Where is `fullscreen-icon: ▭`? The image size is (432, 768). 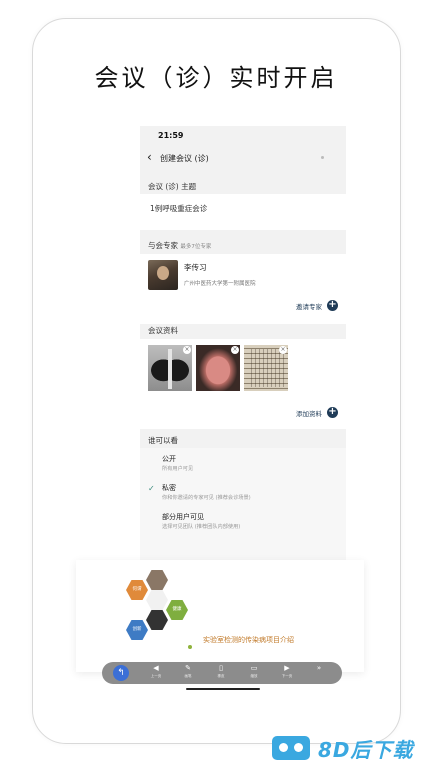 fullscreen-icon: ▭ is located at coordinates (254, 668).